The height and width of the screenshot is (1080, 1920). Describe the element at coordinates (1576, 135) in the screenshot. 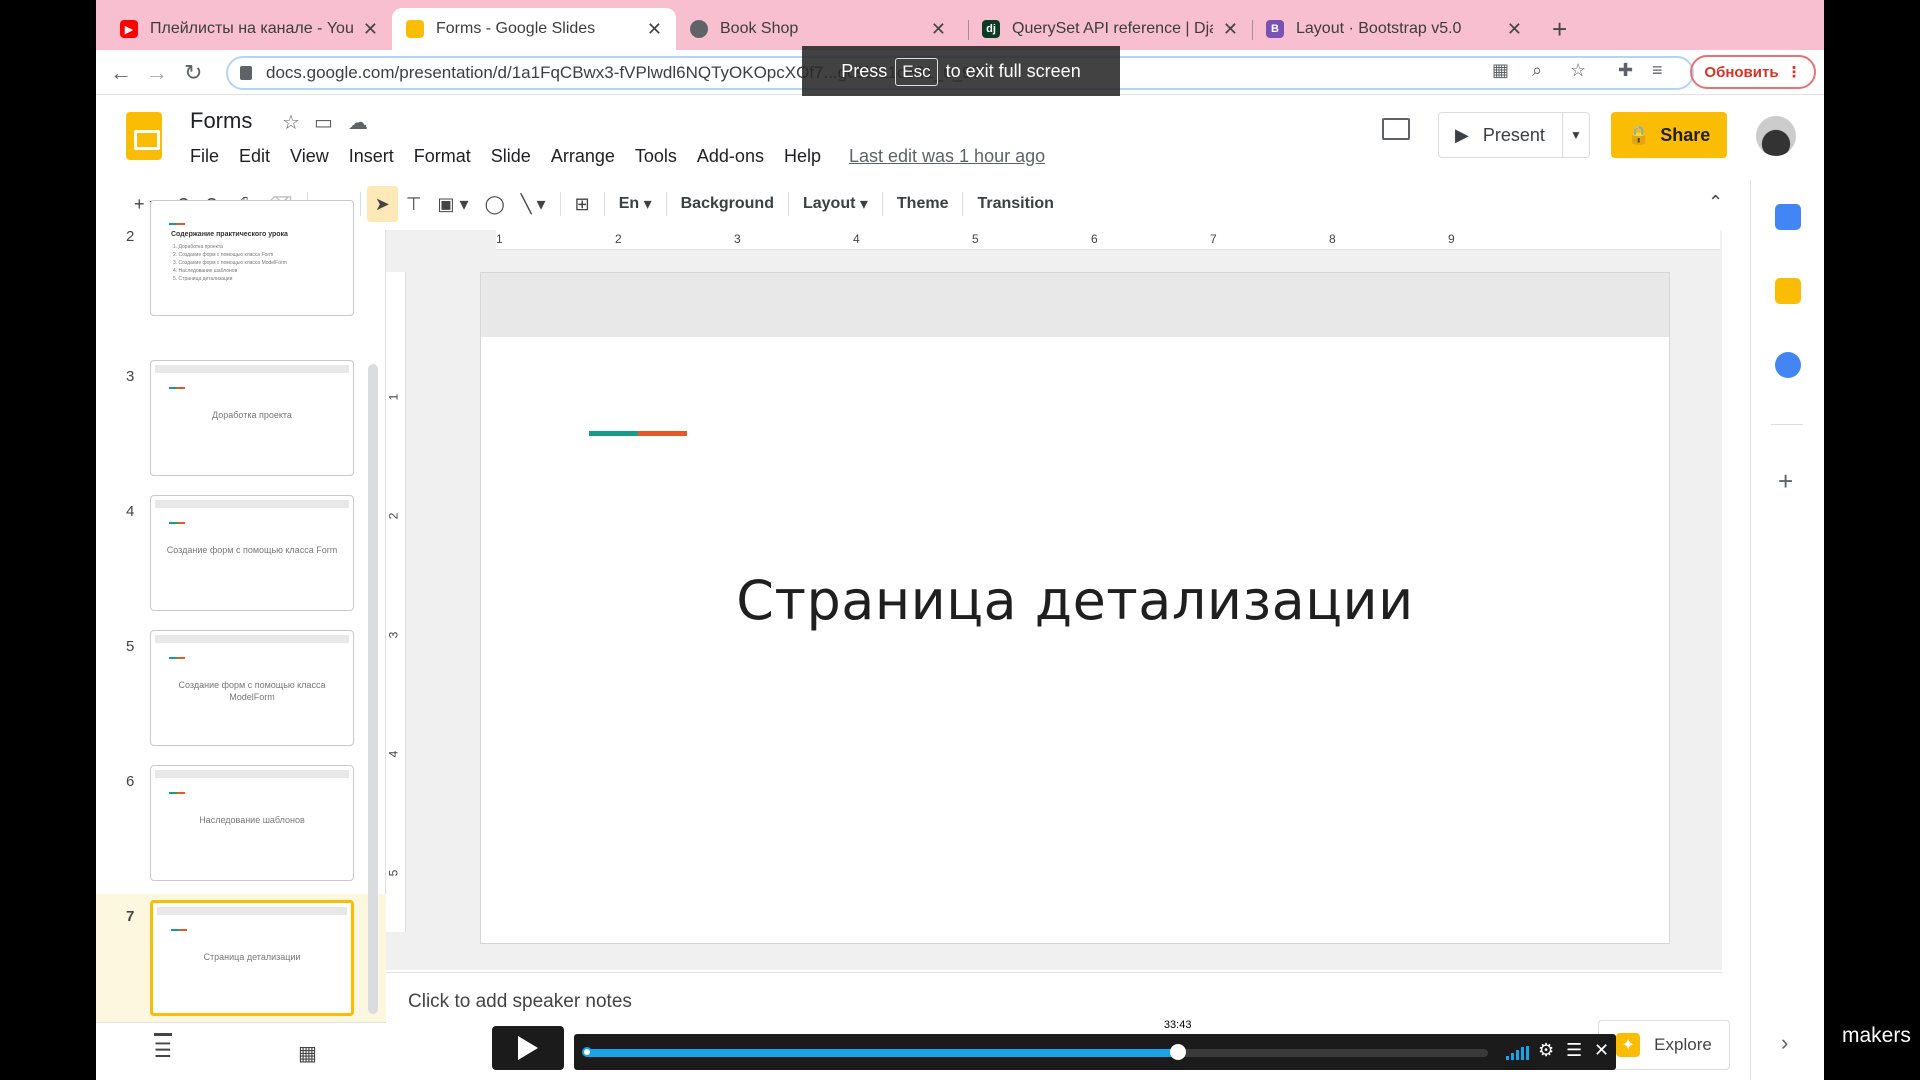

I see `chevron-down-icon: ▼` at that location.